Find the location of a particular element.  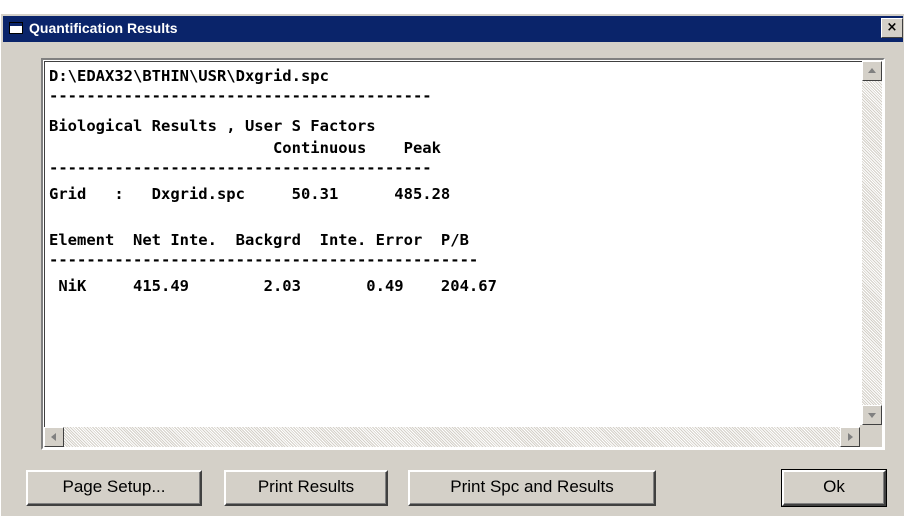

window-icon is located at coordinates (16, 28).